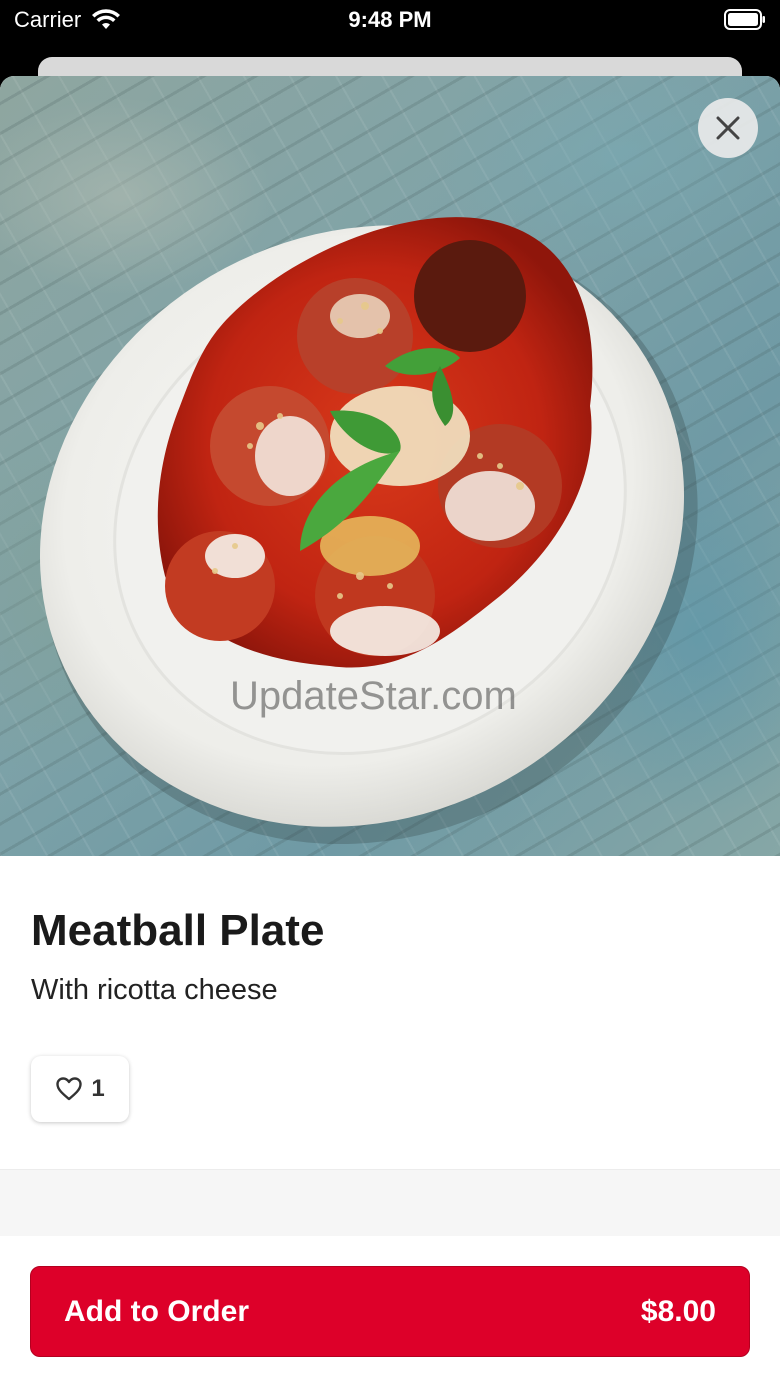  What do you see at coordinates (373, 696) in the screenshot?
I see `image-watermark: UpdateStar.com` at bounding box center [373, 696].